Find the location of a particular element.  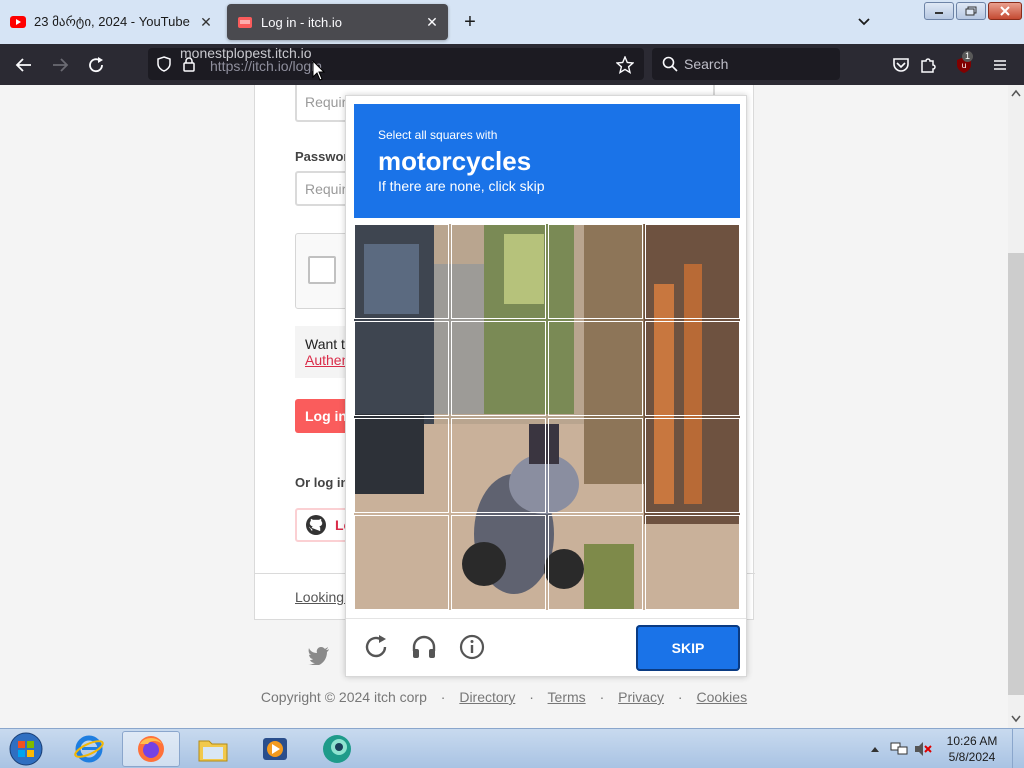

looking-for-link: Looking f is located at coordinates (323, 597).